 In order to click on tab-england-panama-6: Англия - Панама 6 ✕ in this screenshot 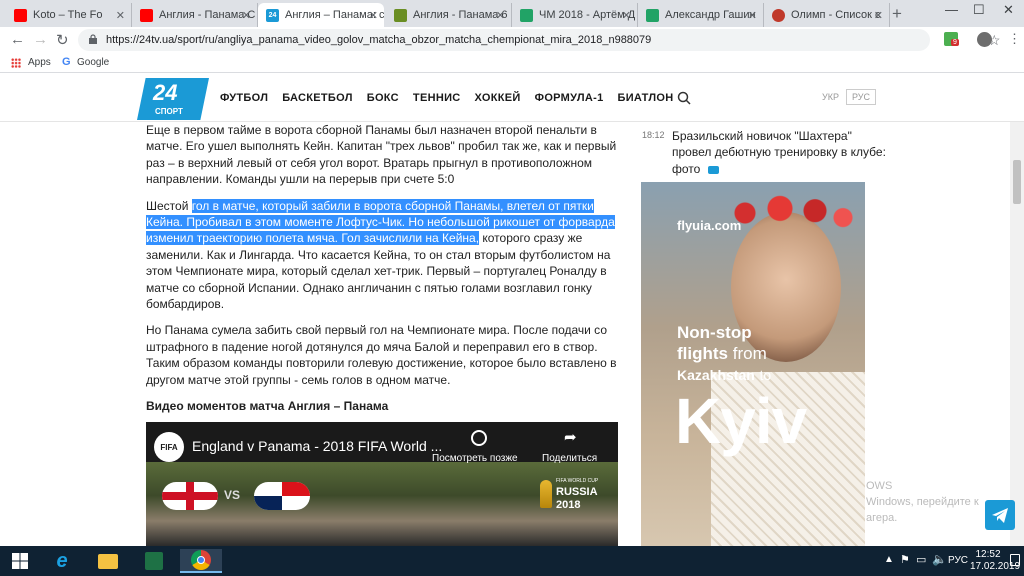, I will do `click(449, 15)`.